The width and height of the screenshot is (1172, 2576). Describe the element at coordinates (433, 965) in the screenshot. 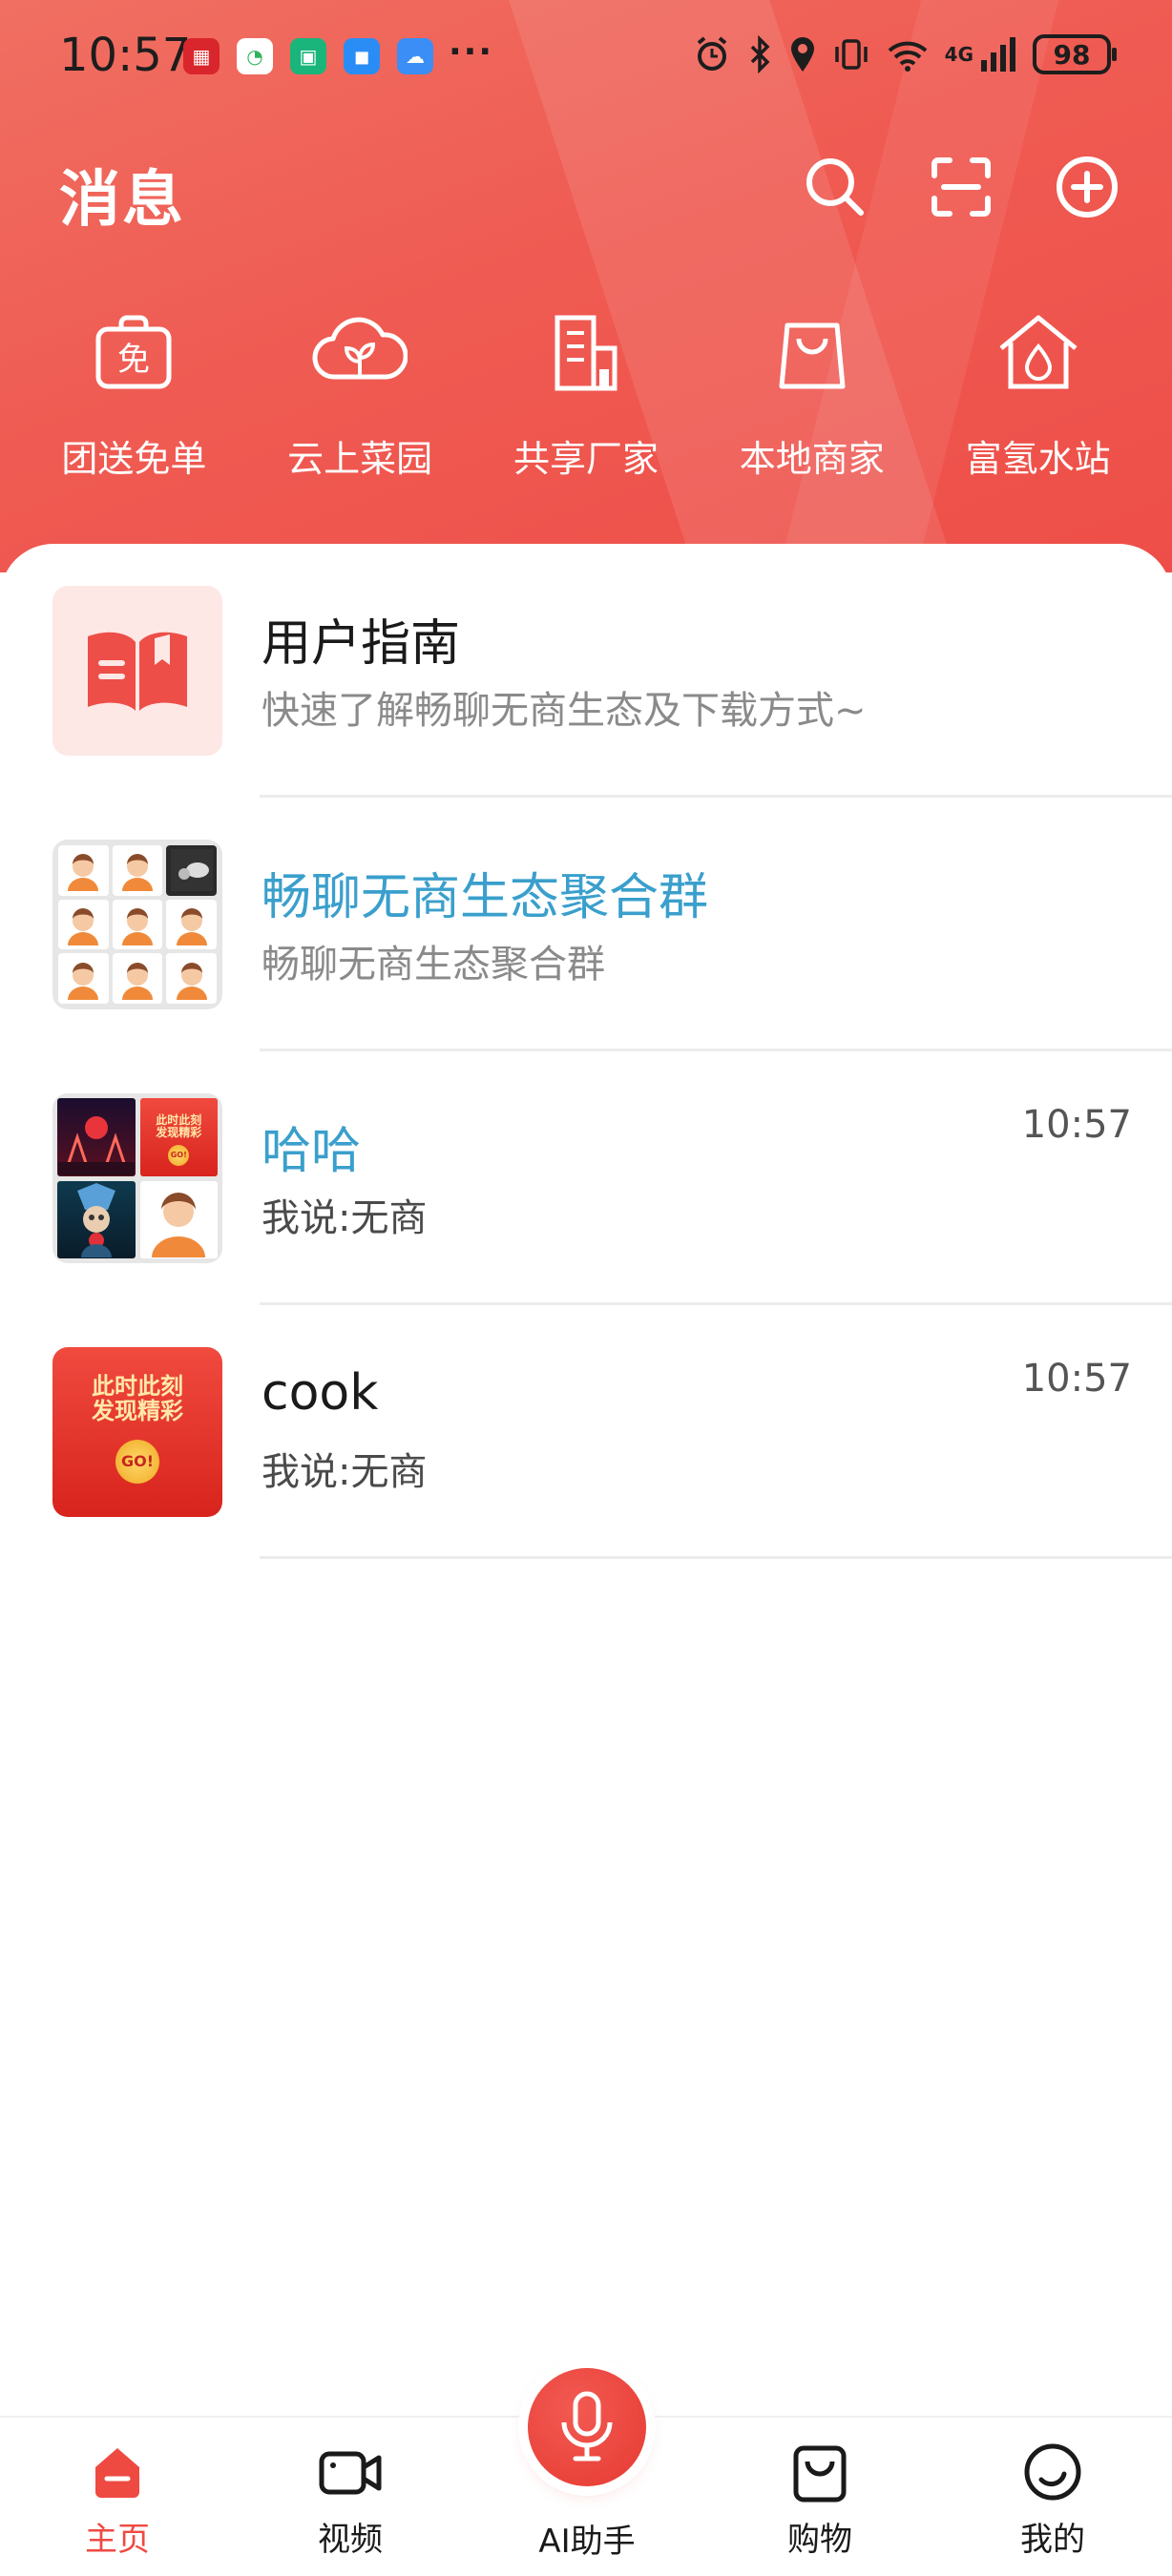

I see `chat-preview: 畅聊无商生态聚合群` at that location.